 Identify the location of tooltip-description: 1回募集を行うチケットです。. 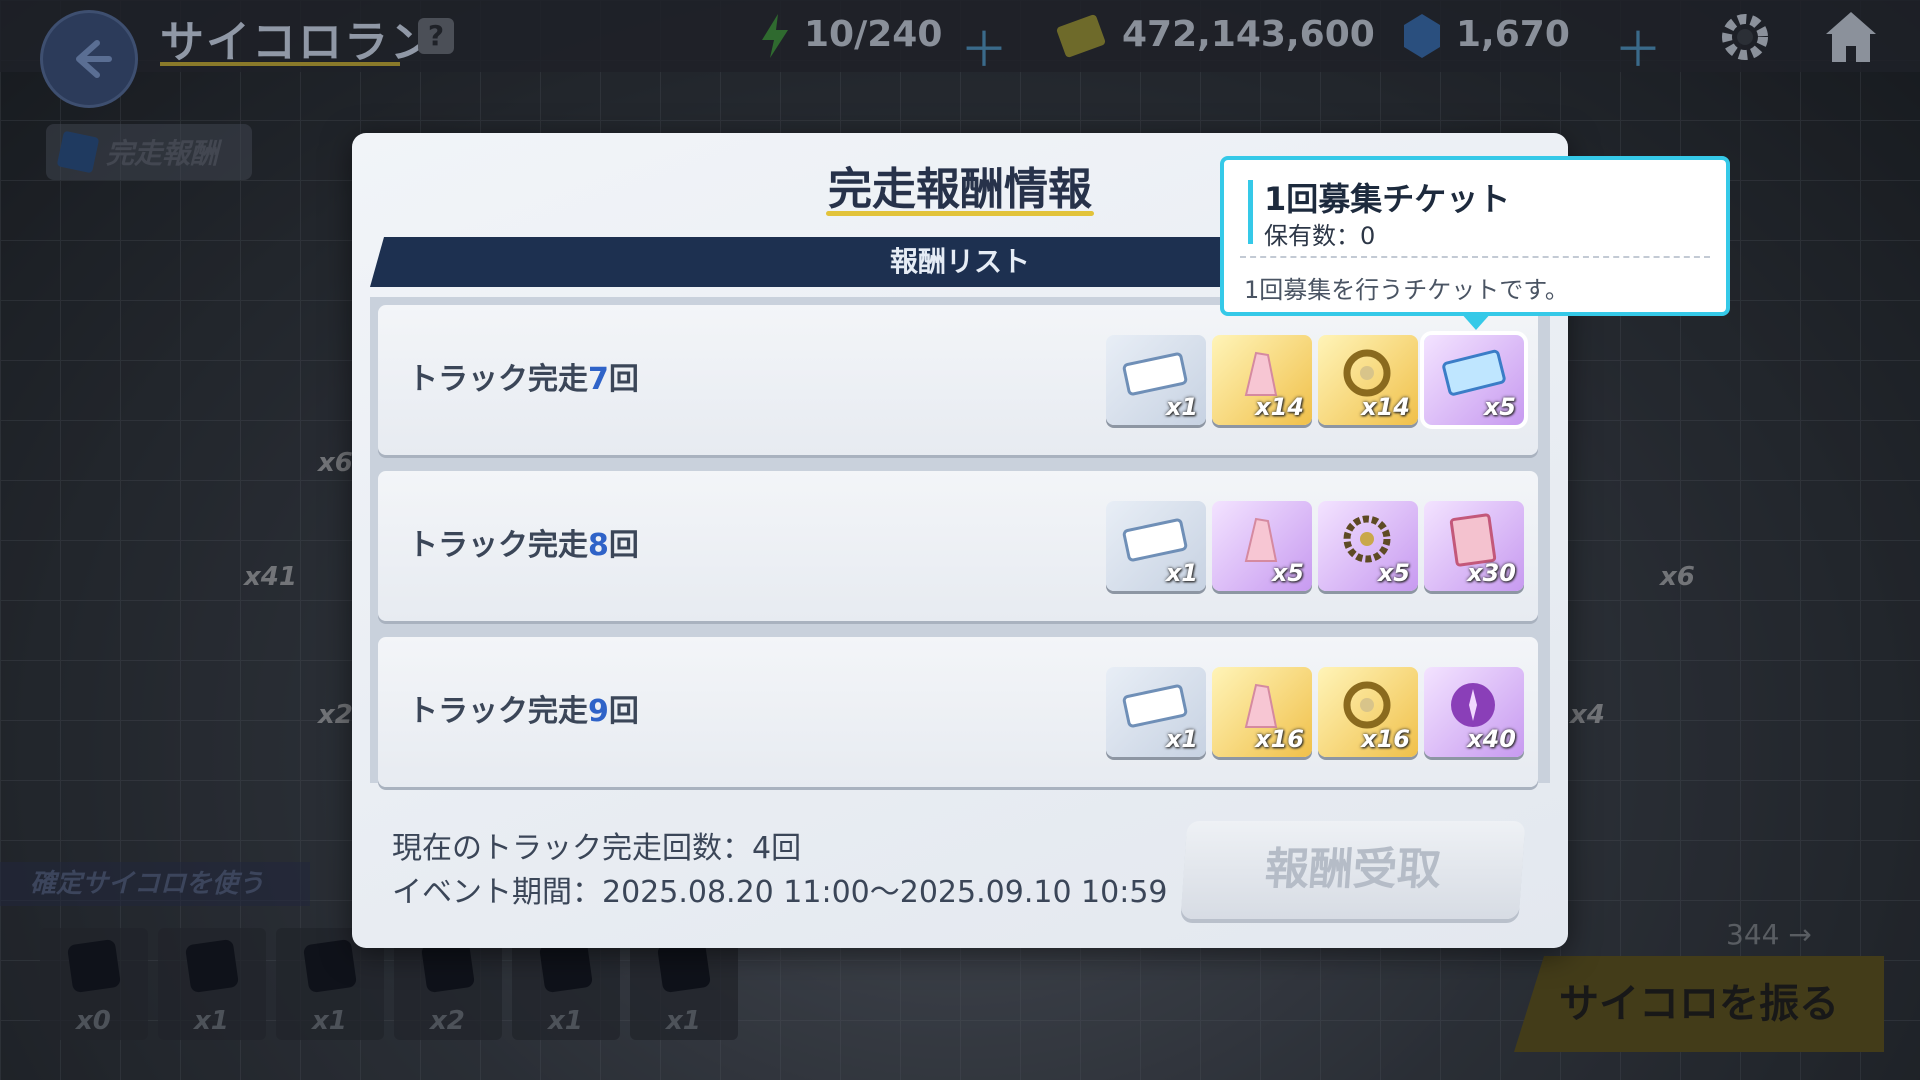
(1406, 290).